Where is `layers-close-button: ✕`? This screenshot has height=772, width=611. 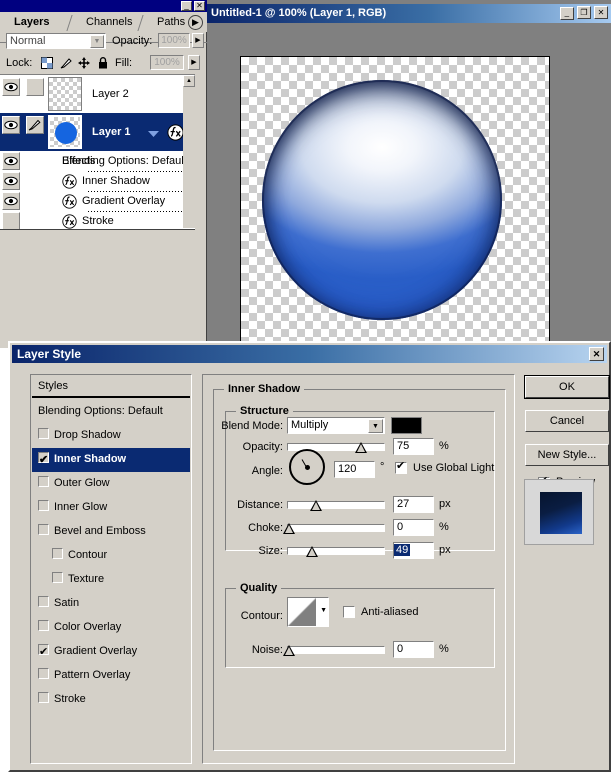 layers-close-button: ✕ is located at coordinates (199, 6).